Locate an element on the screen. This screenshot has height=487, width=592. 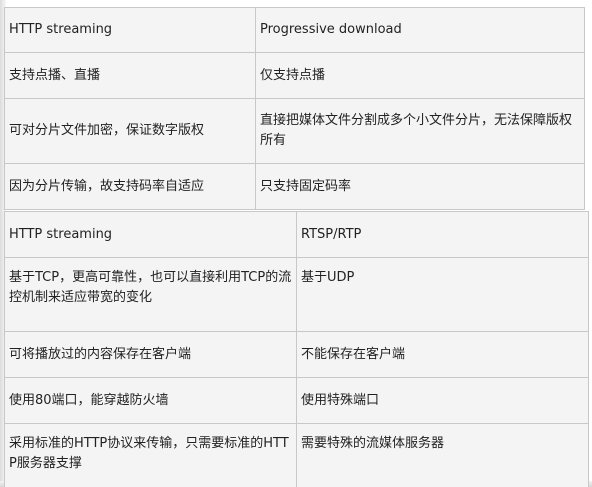
table-header-row: HTTP streaming Progressive download is located at coordinates (294, 30).